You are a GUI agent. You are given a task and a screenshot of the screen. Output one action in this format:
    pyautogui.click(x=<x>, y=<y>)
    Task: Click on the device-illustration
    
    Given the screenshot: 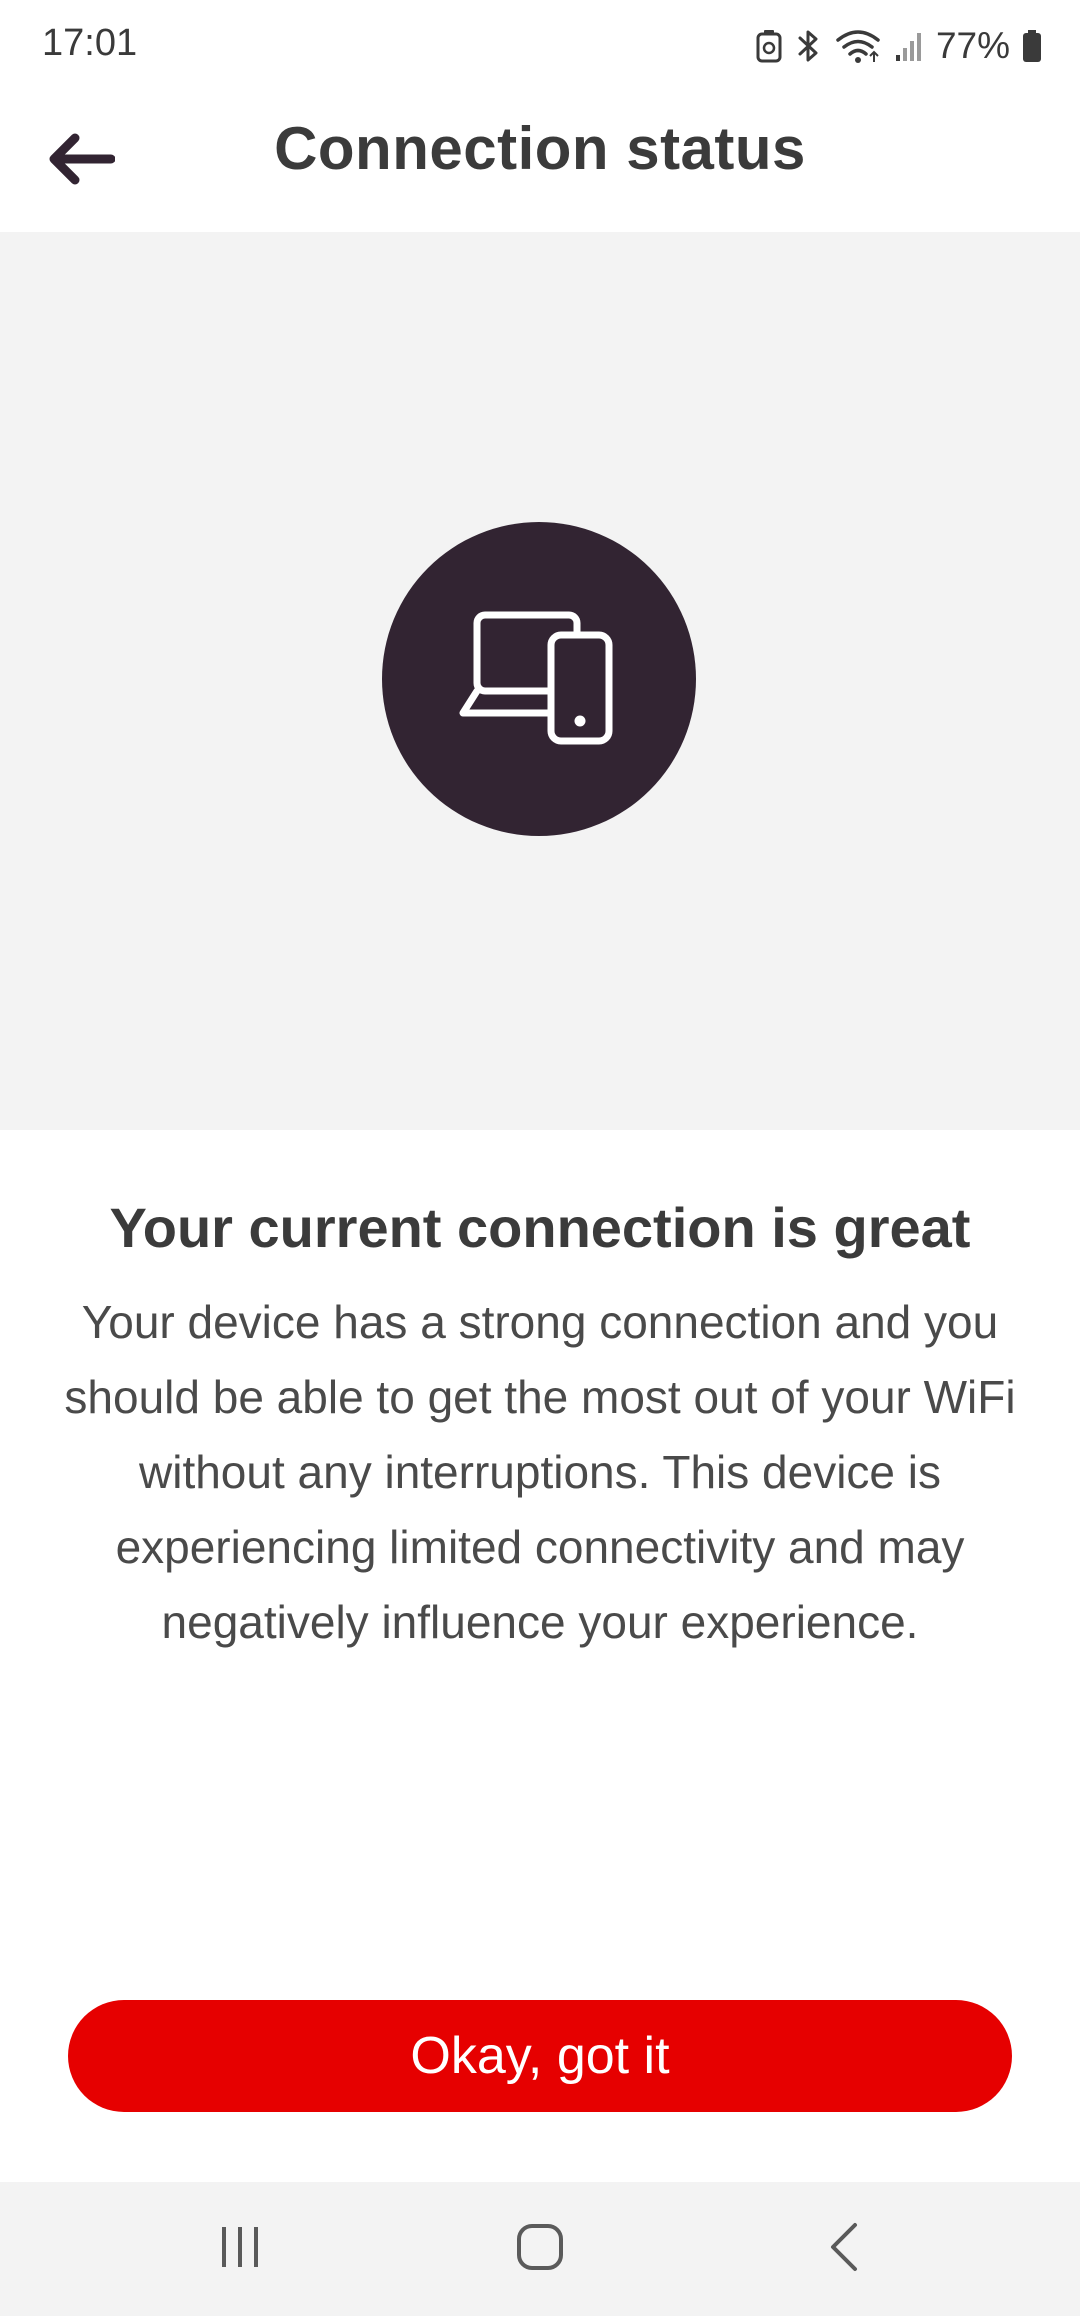 What is the action you would take?
    pyautogui.click(x=539, y=679)
    